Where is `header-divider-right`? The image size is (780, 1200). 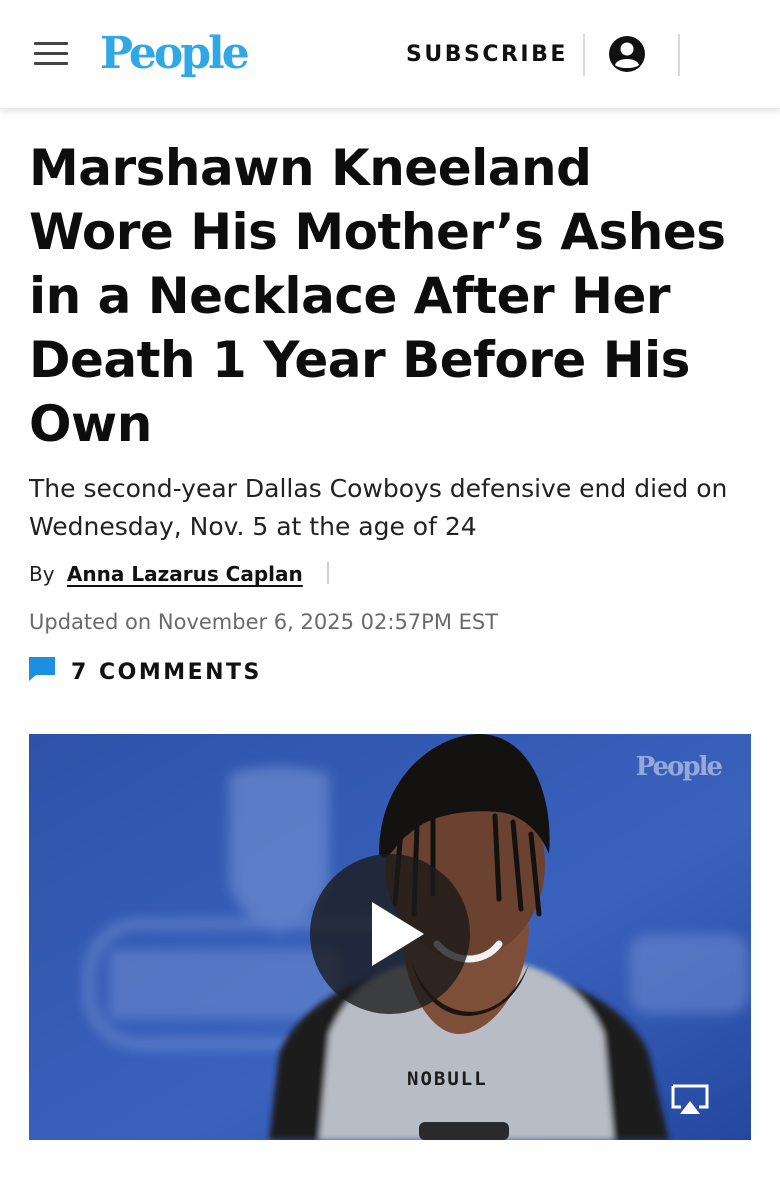 header-divider-right is located at coordinates (679, 55).